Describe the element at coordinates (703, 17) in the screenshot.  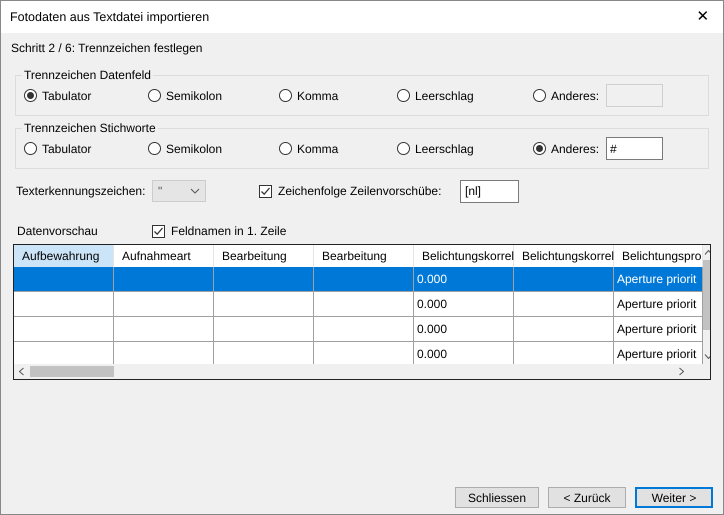
I see `close-button: ✕` at that location.